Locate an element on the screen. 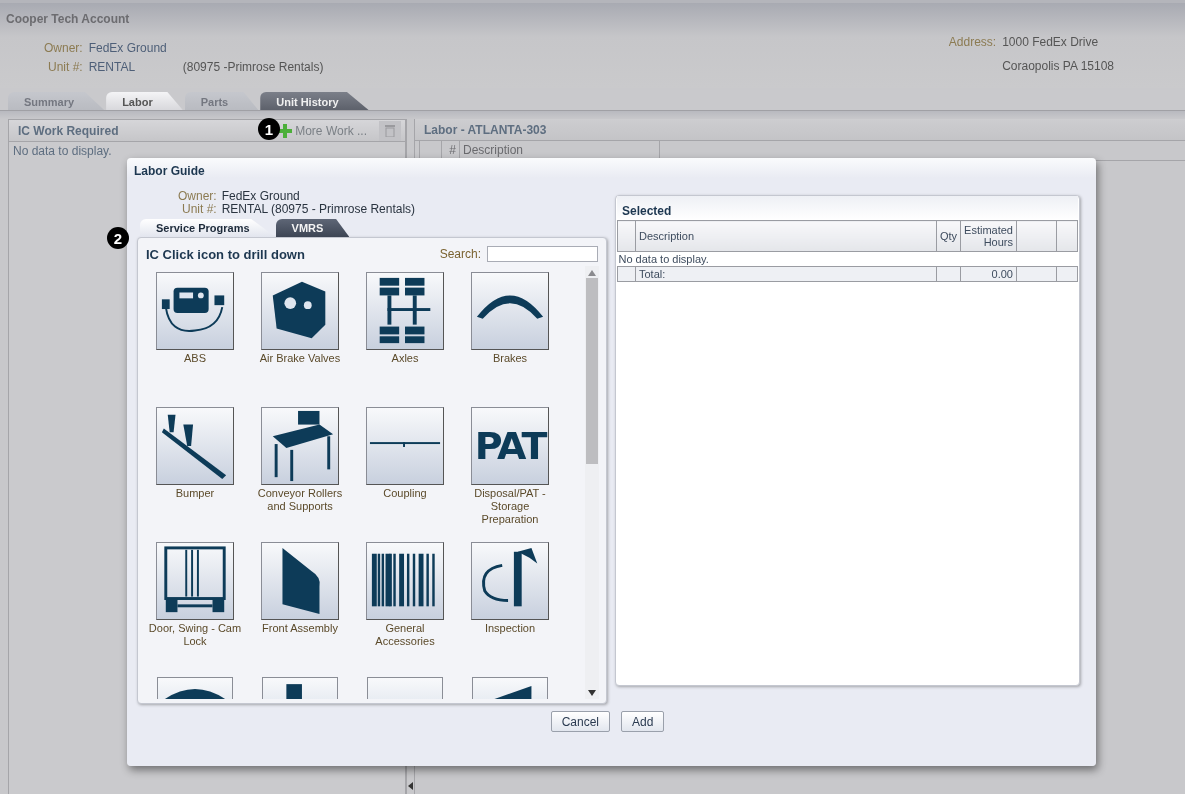 The width and height of the screenshot is (1185, 794). category-label: General Accessories is located at coordinates (405, 635).